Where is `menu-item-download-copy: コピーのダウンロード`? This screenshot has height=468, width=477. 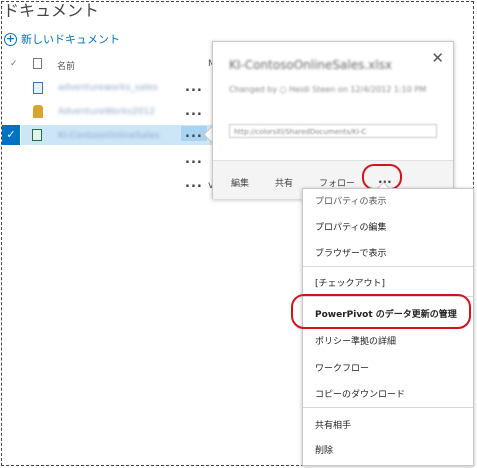
menu-item-download-copy: コピーのダウンロード is located at coordinates (360, 393).